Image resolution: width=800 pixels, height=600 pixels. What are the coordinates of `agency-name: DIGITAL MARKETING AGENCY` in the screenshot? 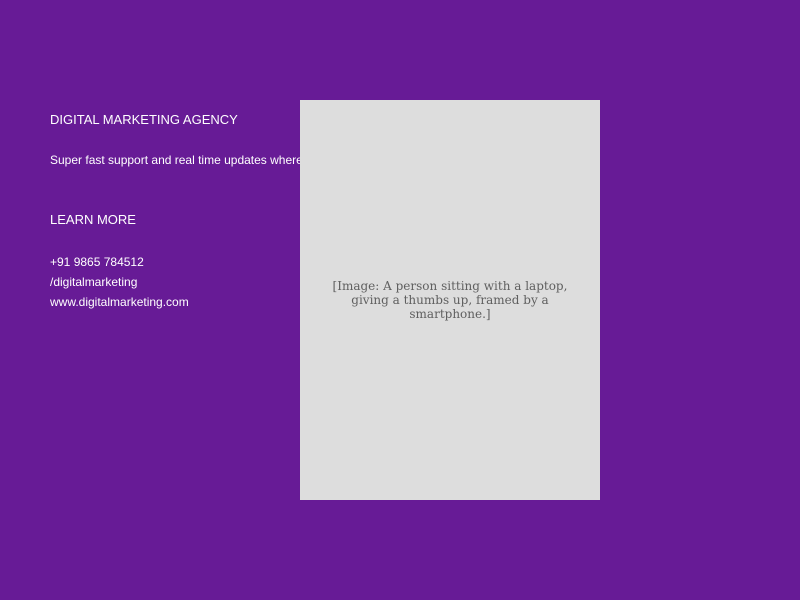 It's located at (144, 119).